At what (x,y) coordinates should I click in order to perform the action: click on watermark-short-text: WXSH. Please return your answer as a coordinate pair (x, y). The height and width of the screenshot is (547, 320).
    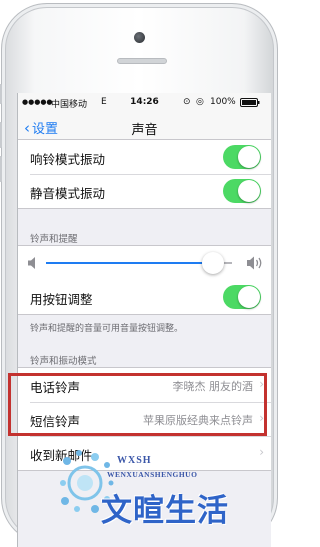
    Looking at the image, I should click on (134, 460).